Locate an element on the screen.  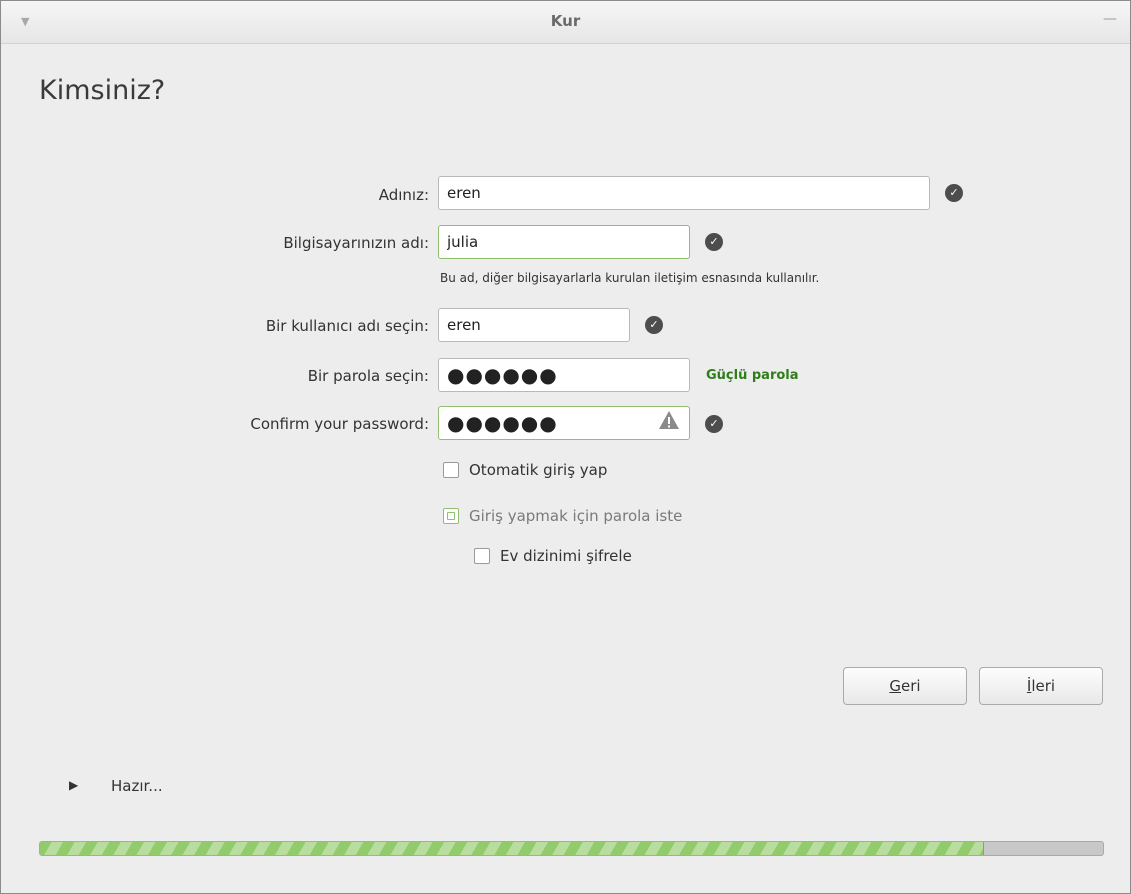
require-password-checkbox is located at coordinates (451, 516).